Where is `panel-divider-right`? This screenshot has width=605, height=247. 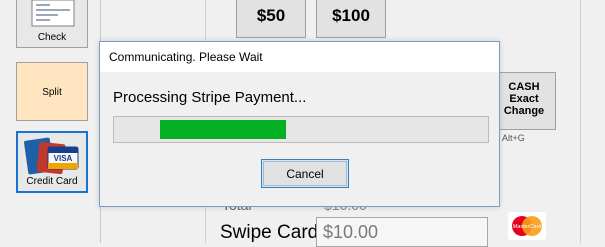 panel-divider-right is located at coordinates (580, 121).